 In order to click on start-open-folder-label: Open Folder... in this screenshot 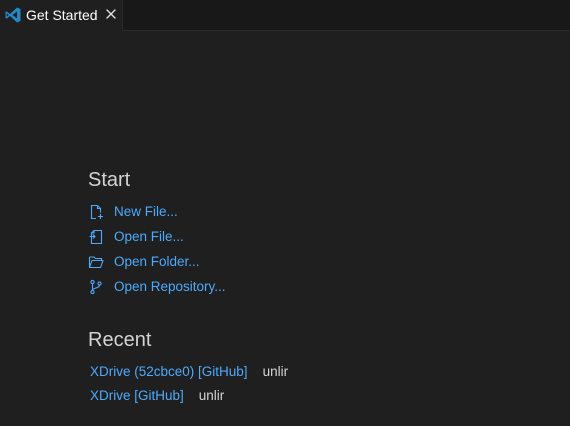, I will do `click(157, 261)`.